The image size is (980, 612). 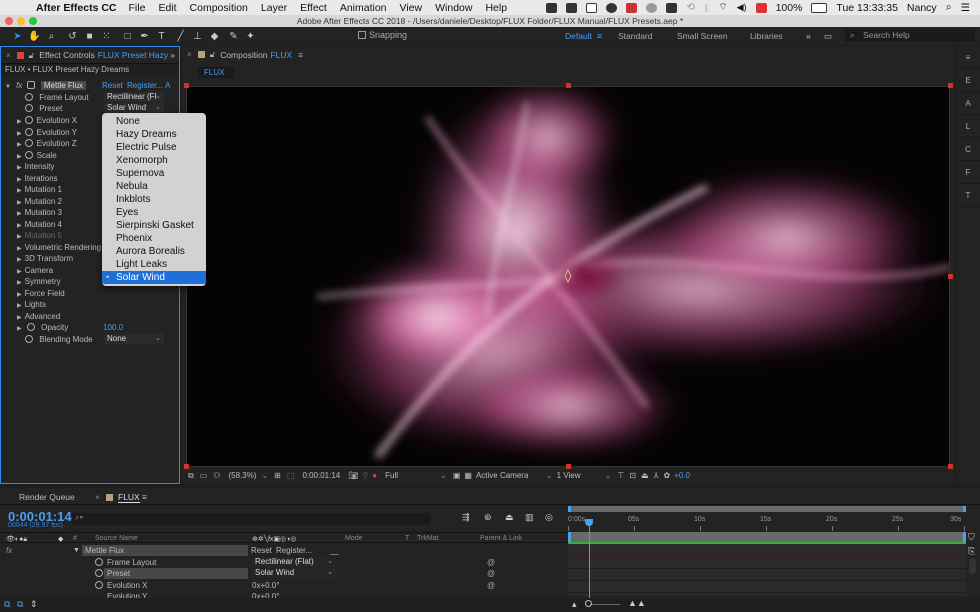 I want to click on effect-property-row: ▶ Evolution Z, so click(x=47, y=143).